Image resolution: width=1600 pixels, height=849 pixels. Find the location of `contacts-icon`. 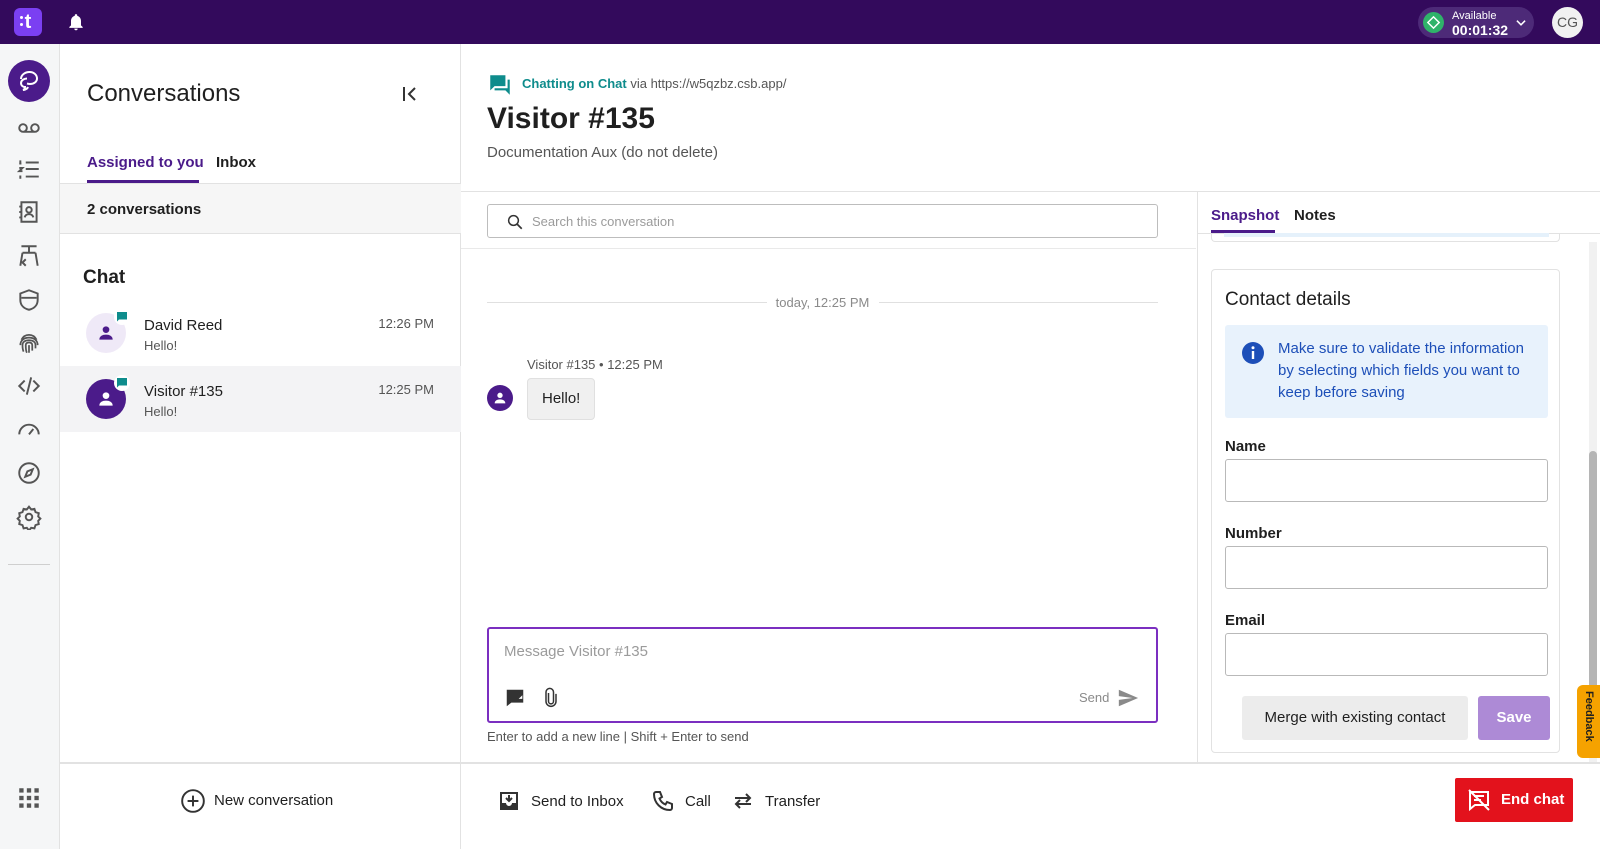

contacts-icon is located at coordinates (28, 212).